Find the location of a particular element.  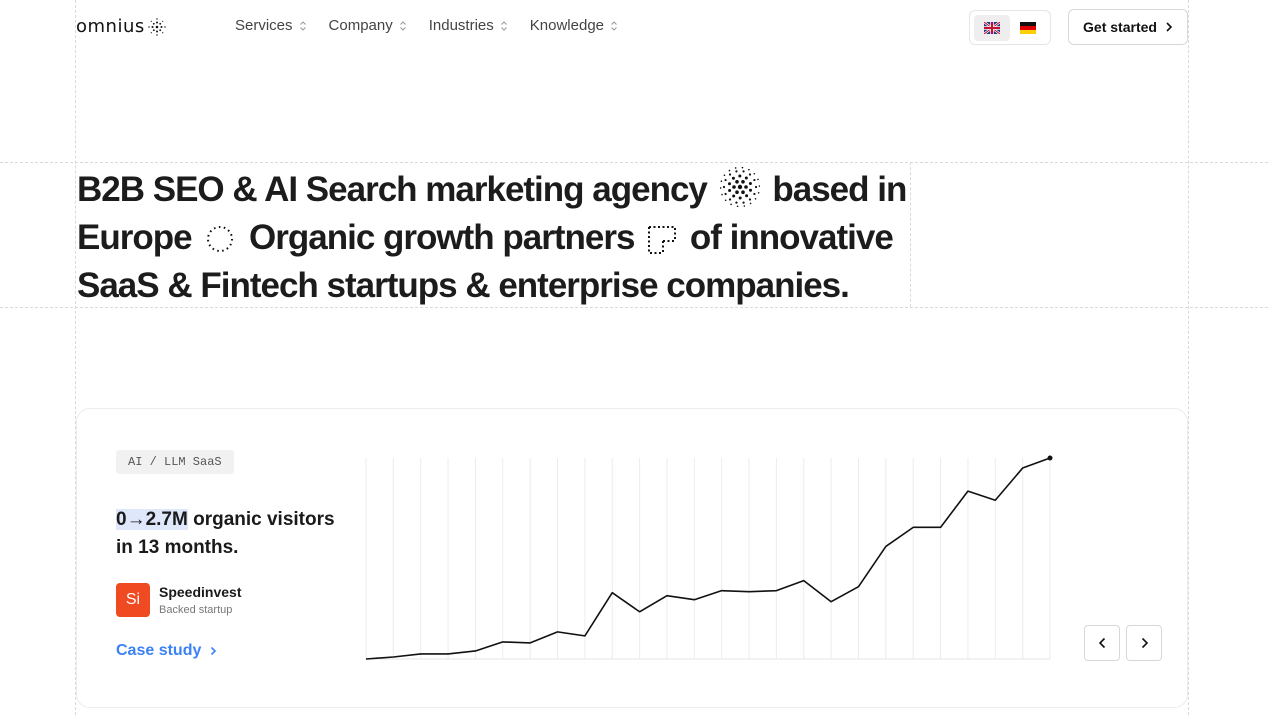

case-study-link: Case study is located at coordinates (166, 651).